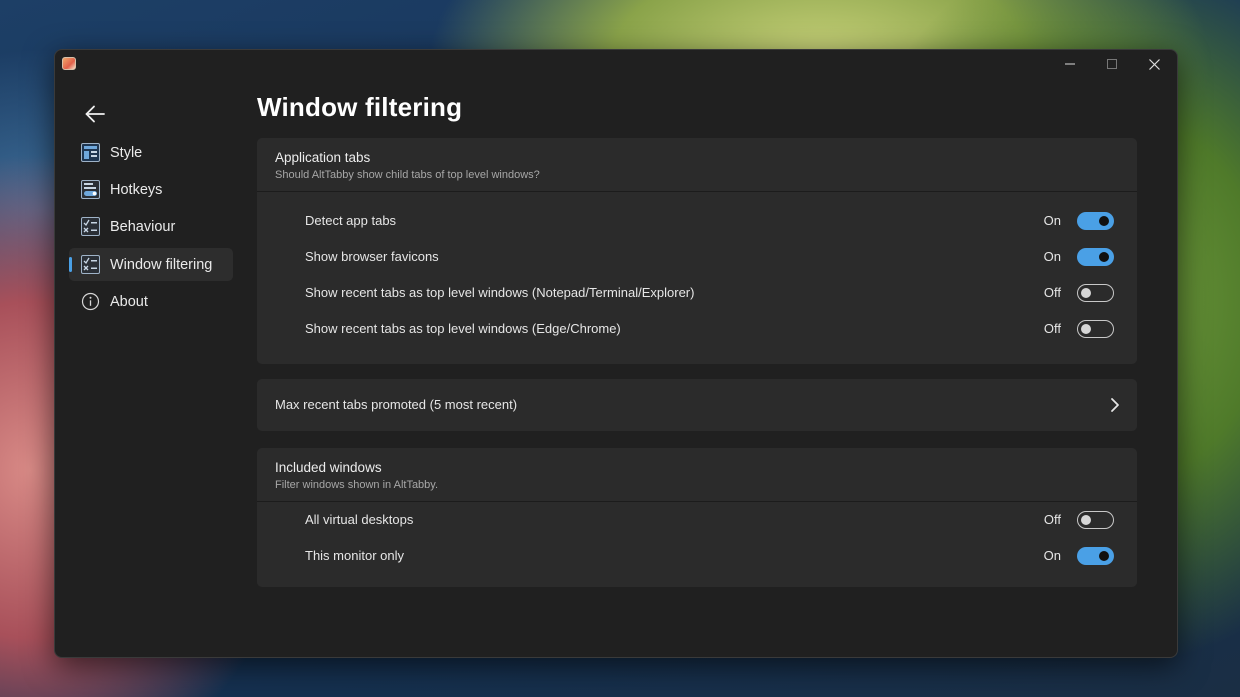  What do you see at coordinates (323, 157) in the screenshot?
I see `card-title: Application tabs` at bounding box center [323, 157].